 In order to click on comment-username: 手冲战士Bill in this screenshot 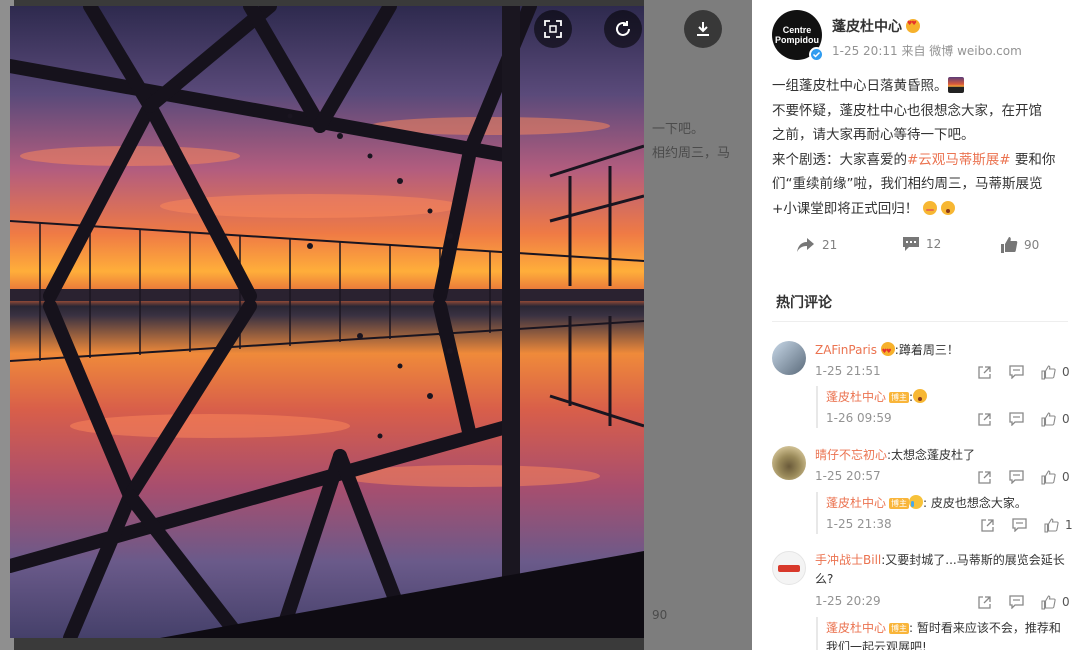, I will do `click(848, 560)`.